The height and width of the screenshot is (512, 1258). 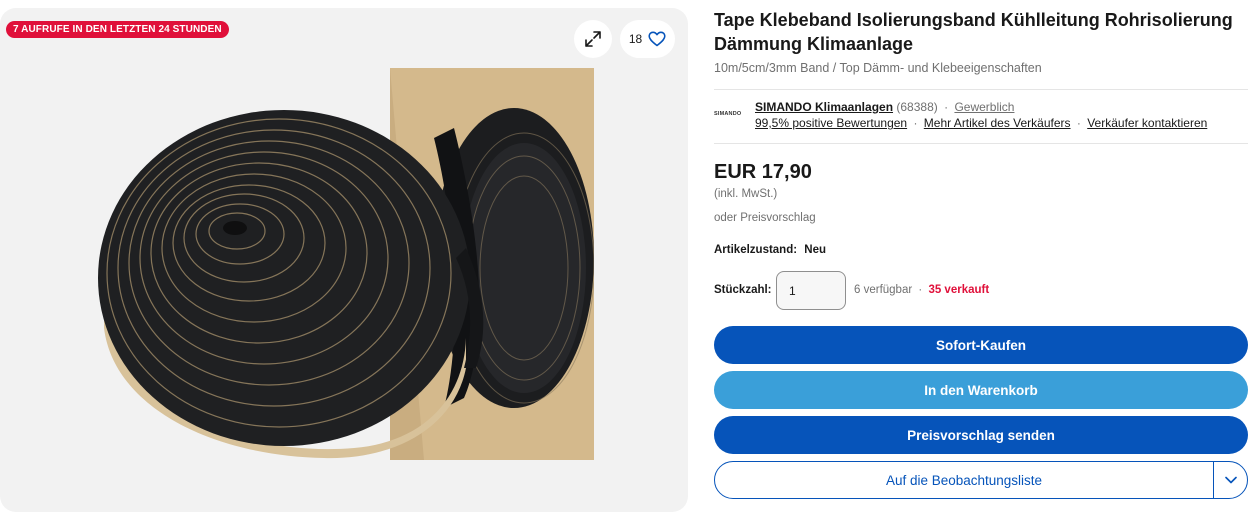 I want to click on heart-icon, so click(x=657, y=39).